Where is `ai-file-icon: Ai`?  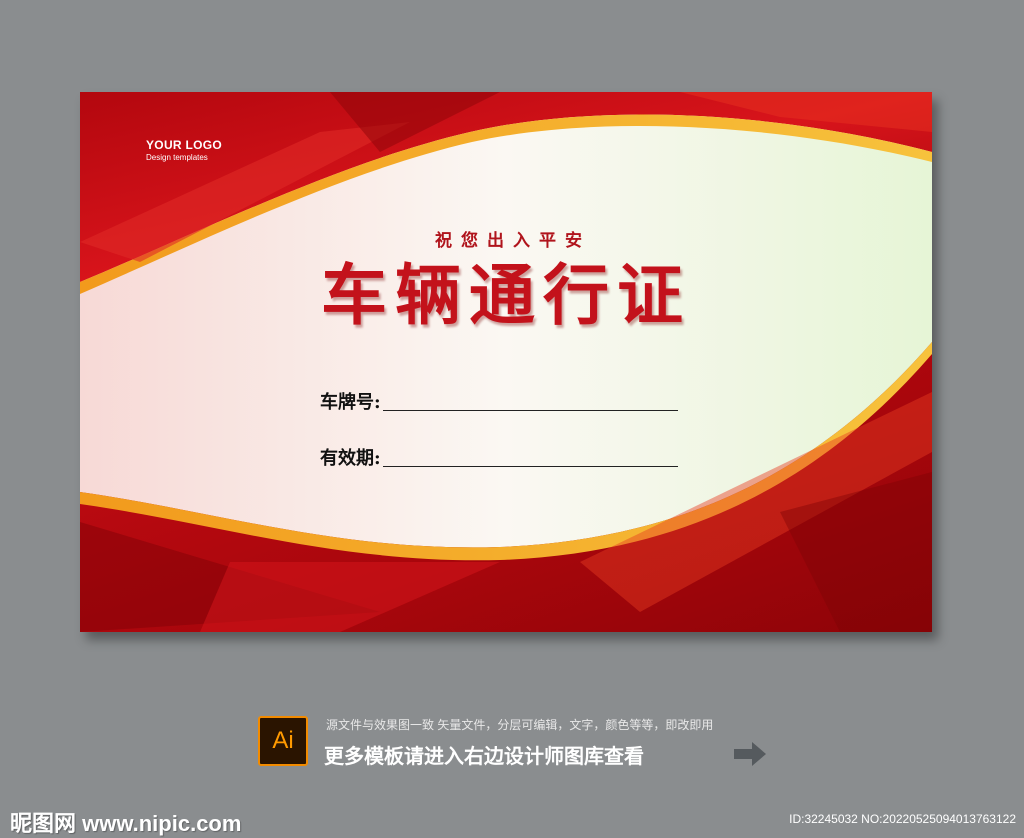
ai-file-icon: Ai is located at coordinates (283, 741).